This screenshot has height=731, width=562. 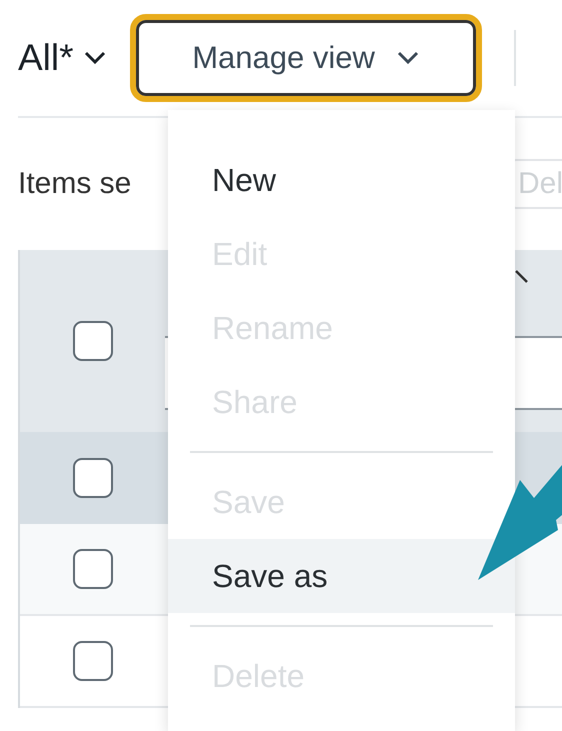 What do you see at coordinates (522, 277) in the screenshot?
I see `sort-icon` at bounding box center [522, 277].